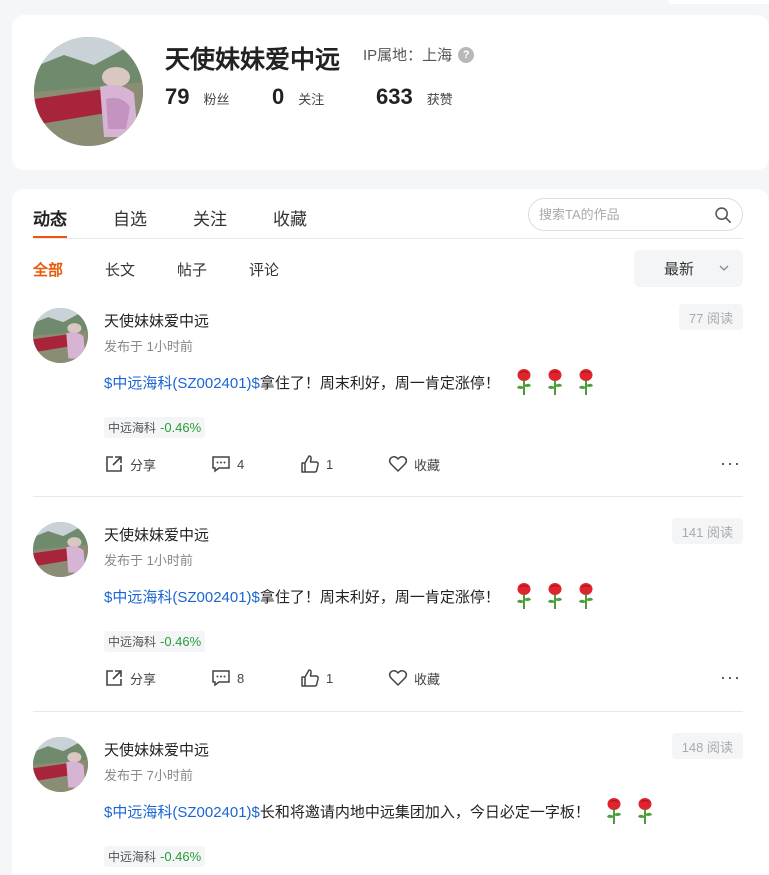  What do you see at coordinates (707, 531) in the screenshot?
I see `read-count-badge: 141 阅读` at bounding box center [707, 531].